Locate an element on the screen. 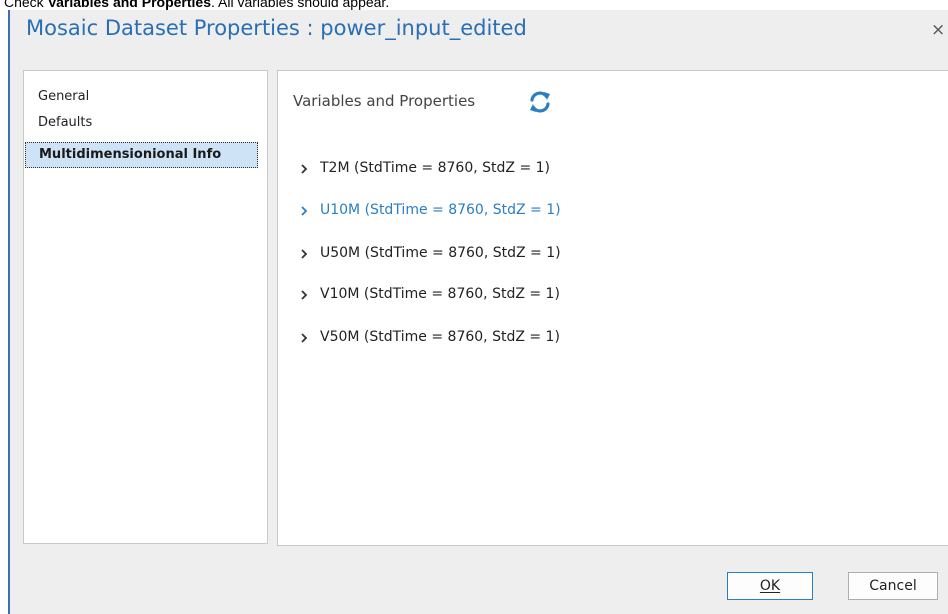 This screenshot has width=948, height=614. variable-item-u10m: U10M (StdTime = 8760, StdZ = 1) is located at coordinates (430, 210).